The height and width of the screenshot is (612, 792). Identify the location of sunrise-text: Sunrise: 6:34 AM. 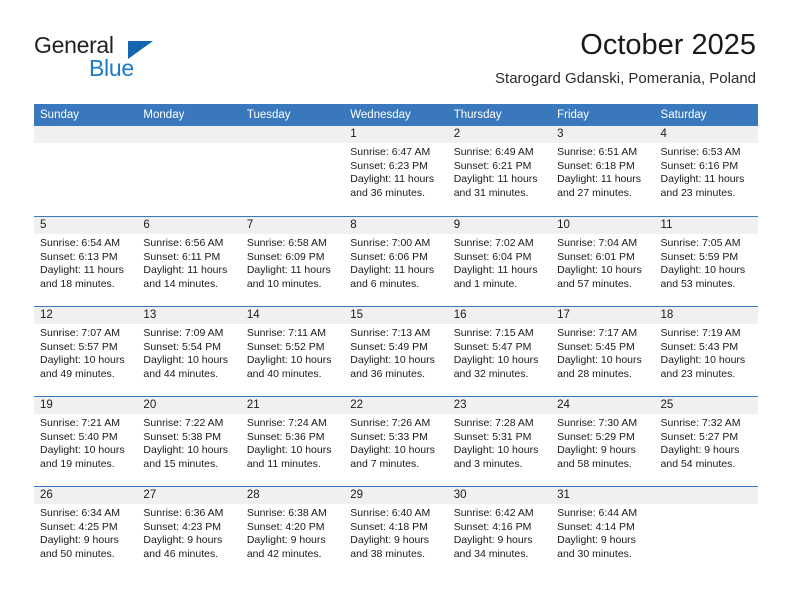
(80, 513).